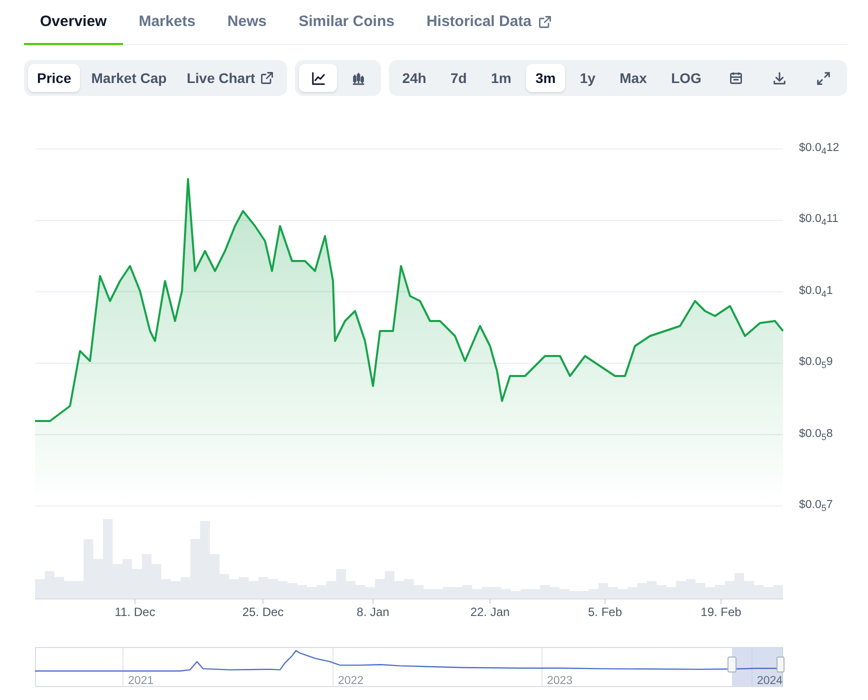 This screenshot has width=868, height=700. Describe the element at coordinates (231, 78) in the screenshot. I see `data-type-button: Live Chart` at that location.